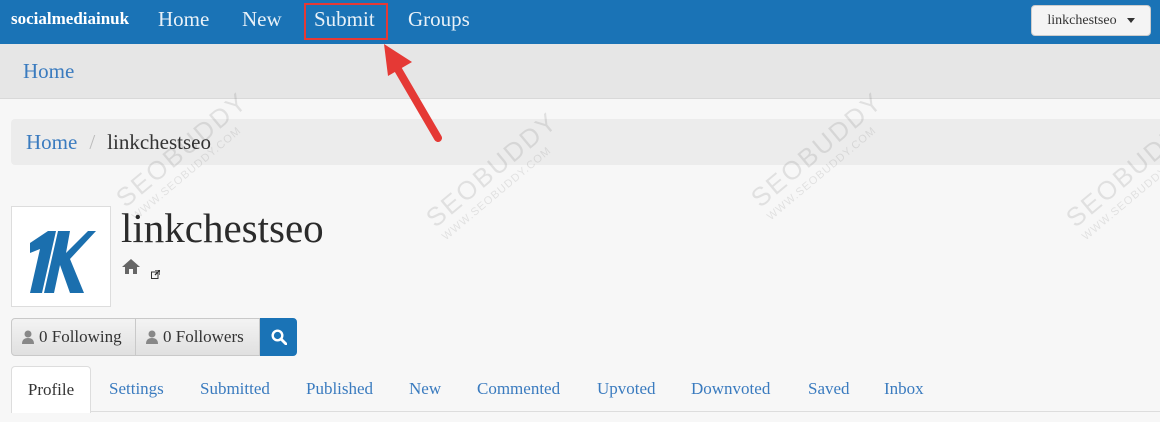 The height and width of the screenshot is (422, 1160). What do you see at coordinates (183, 19) in the screenshot?
I see `nav-home: Home` at bounding box center [183, 19].